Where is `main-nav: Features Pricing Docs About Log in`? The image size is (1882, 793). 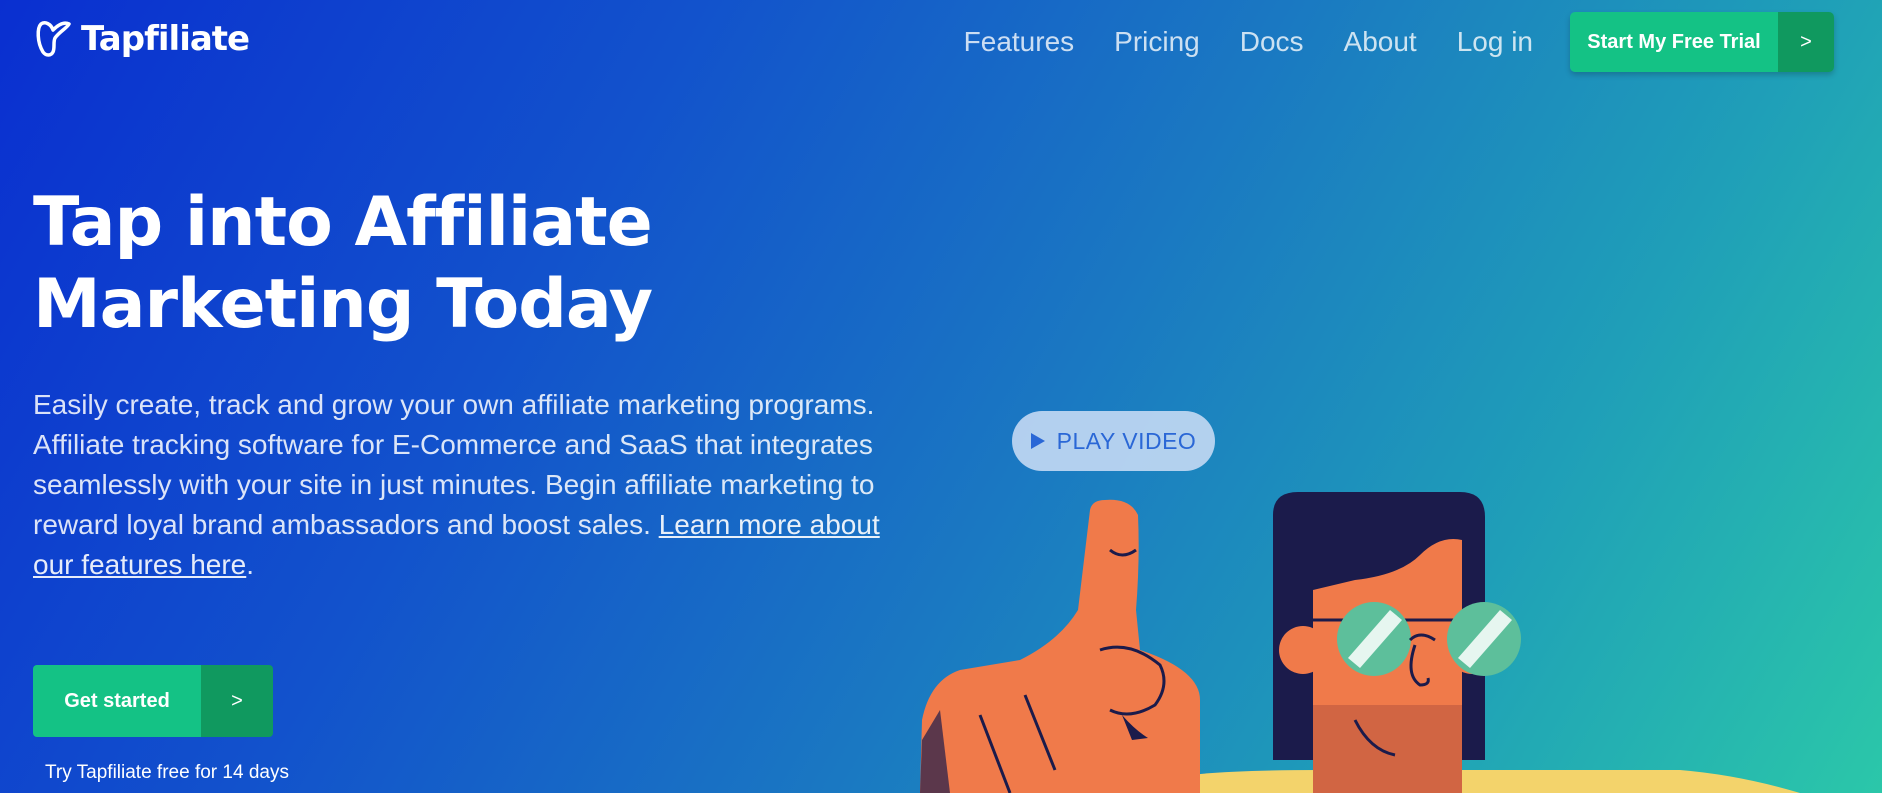
main-nav: Features Pricing Docs About Log in is located at coordinates (1248, 42).